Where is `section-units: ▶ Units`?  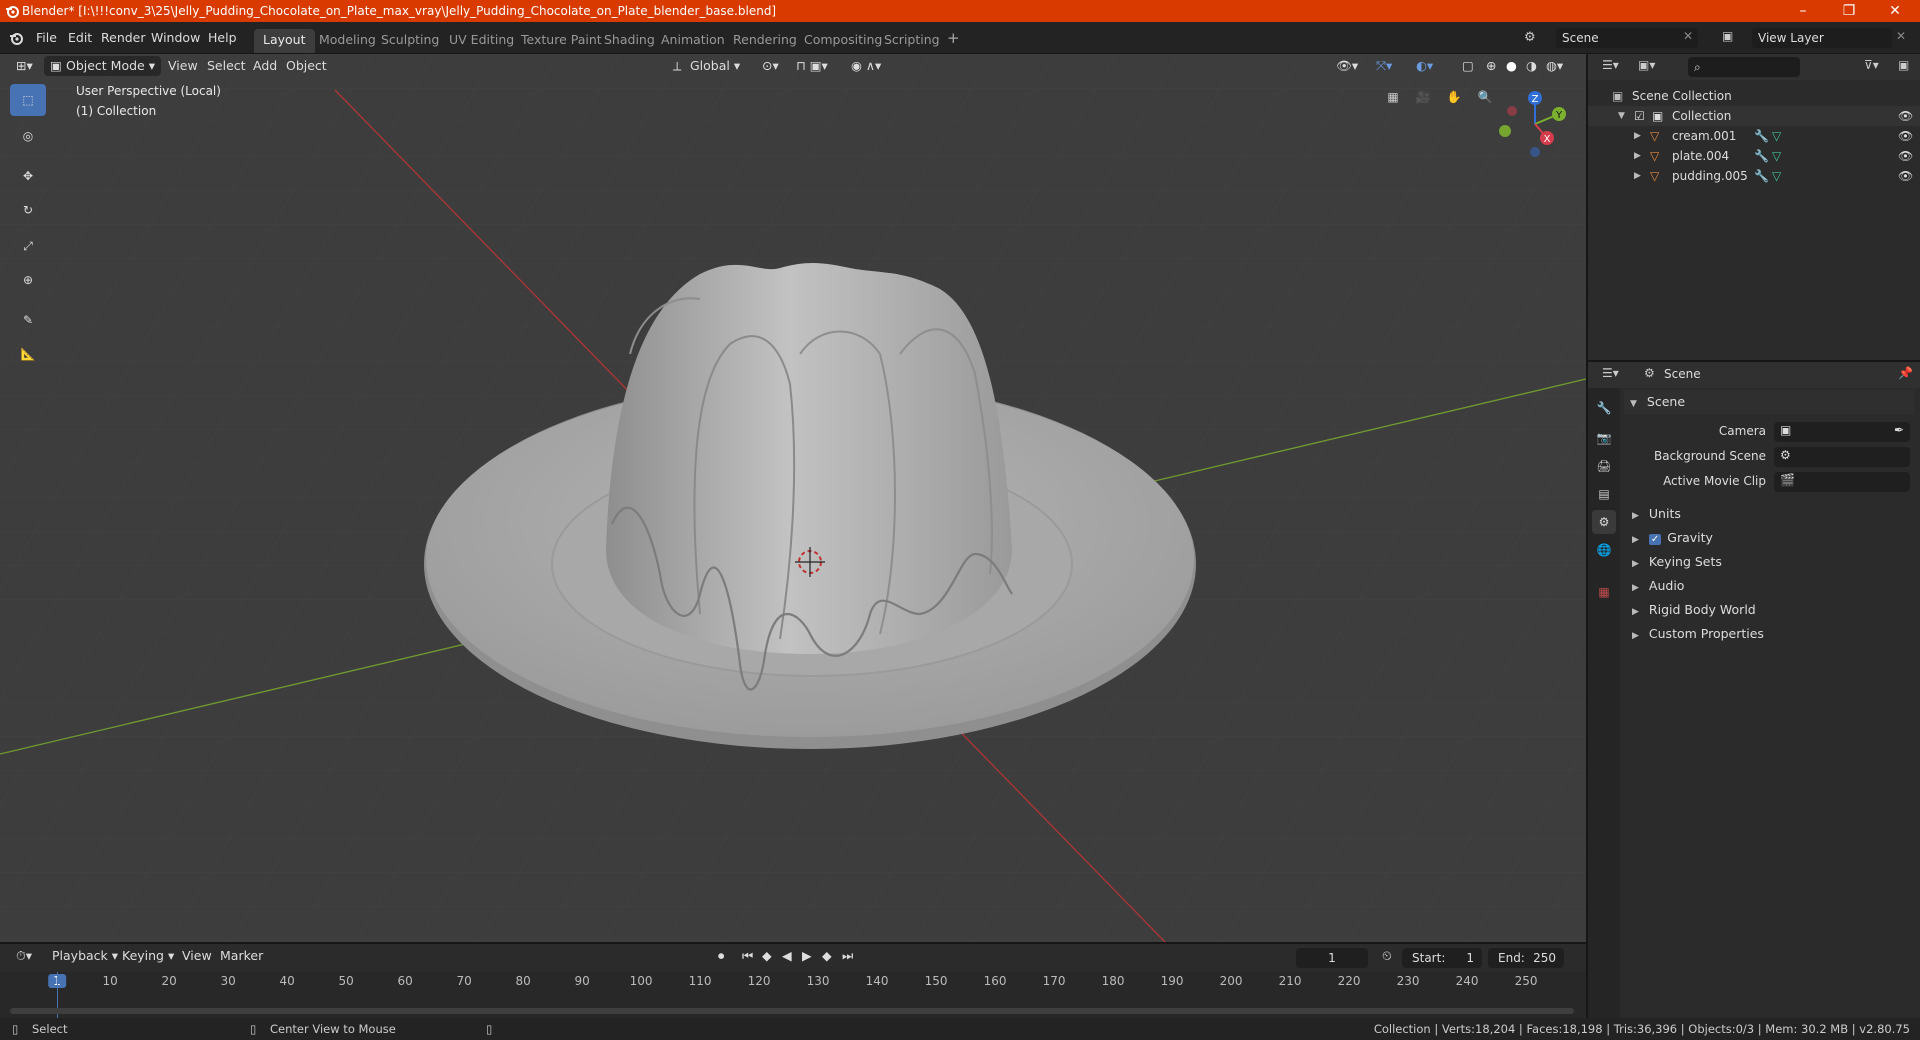 section-units: ▶ Units is located at coordinates (1776, 514).